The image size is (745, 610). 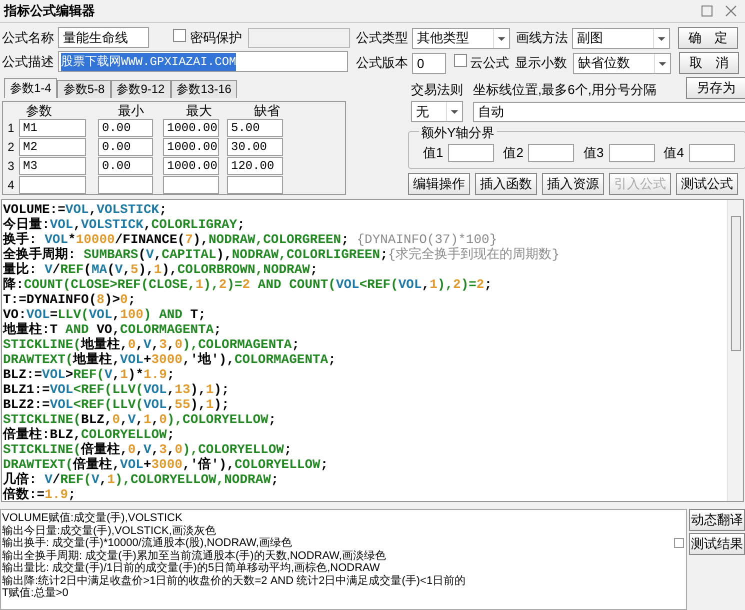 I want to click on tab: 参数13-16, so click(x=204, y=89).